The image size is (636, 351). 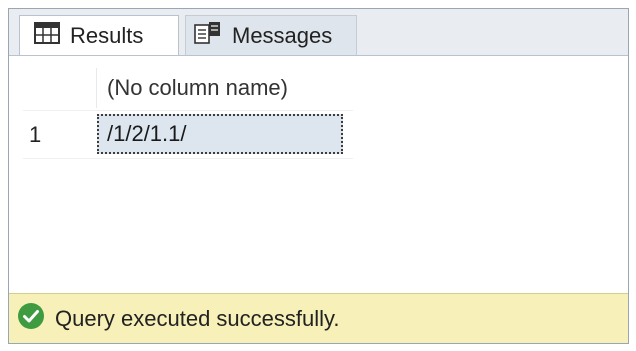 I want to click on tab-bar: Results Messages, so click(x=318, y=32).